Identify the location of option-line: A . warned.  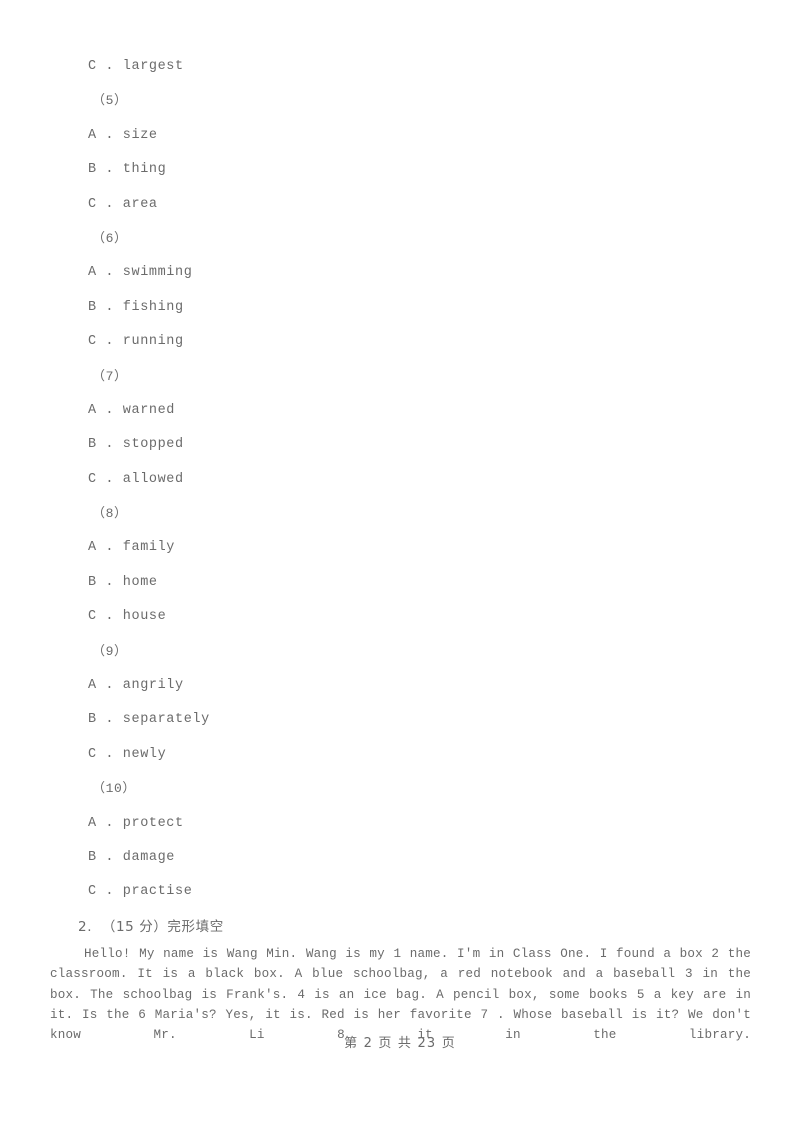
(132, 410).